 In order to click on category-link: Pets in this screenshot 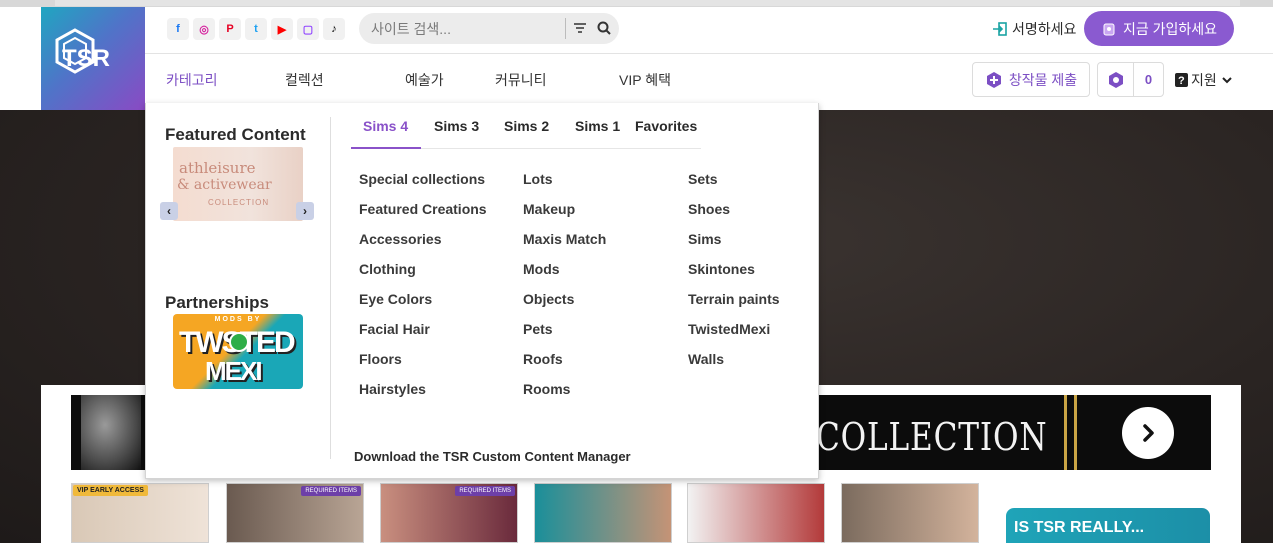, I will do `click(538, 329)`.